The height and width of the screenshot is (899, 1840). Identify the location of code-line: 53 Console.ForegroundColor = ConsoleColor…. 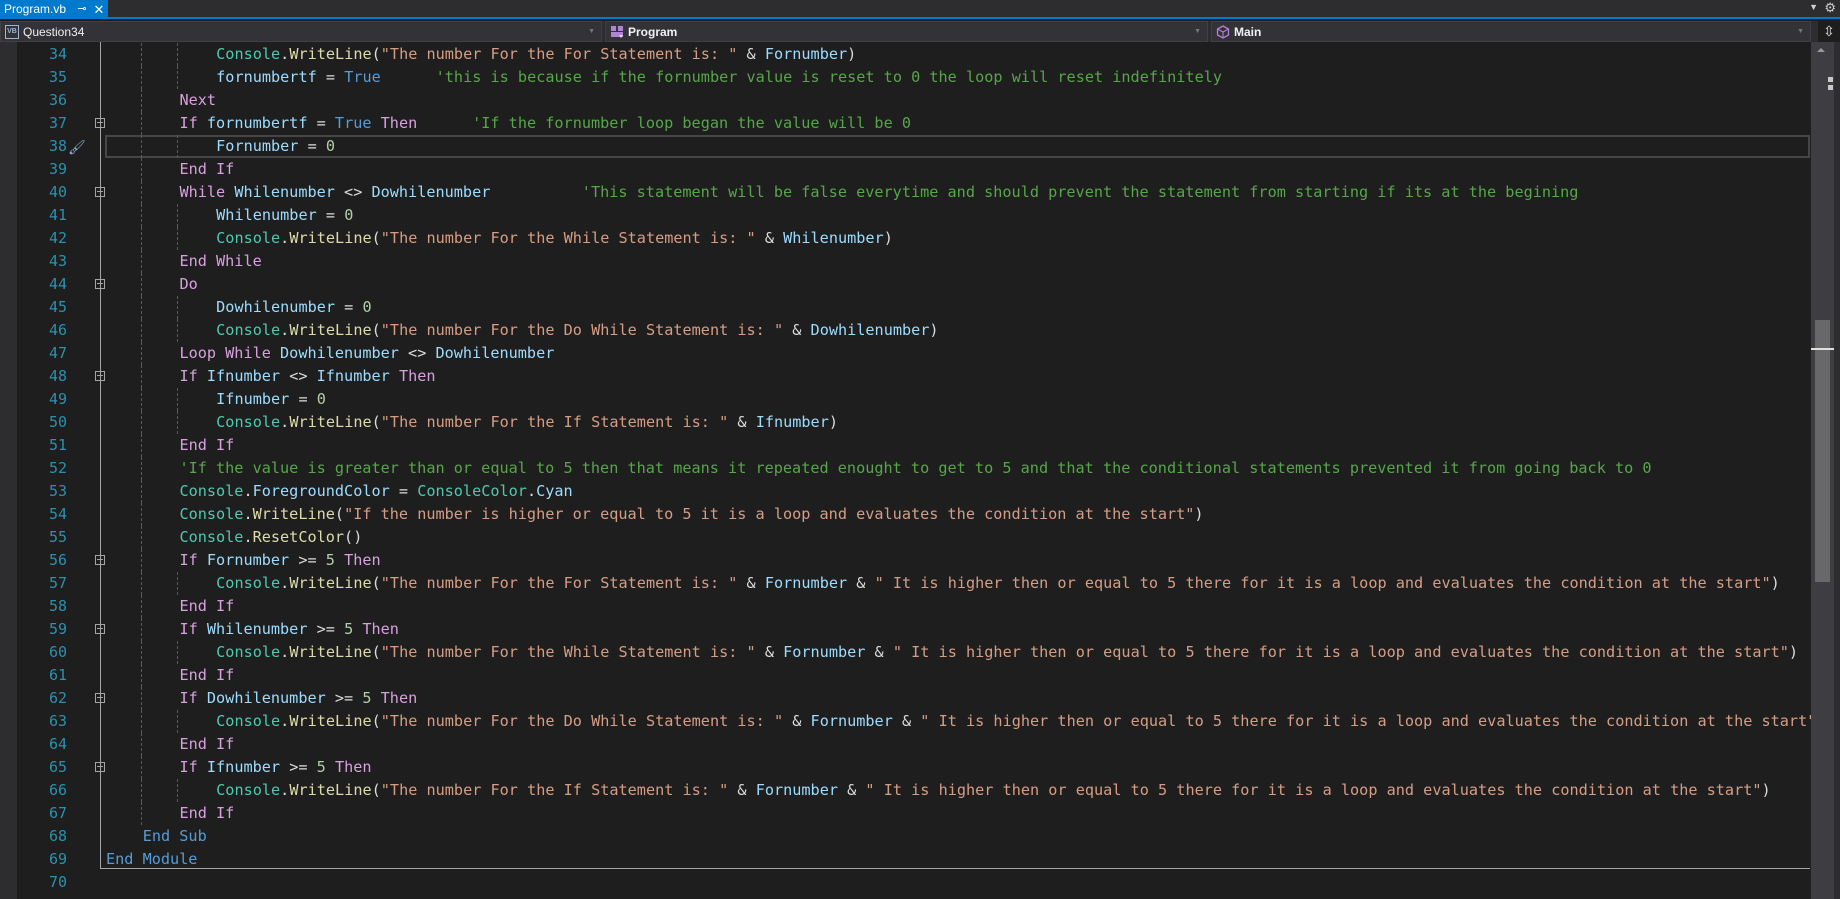
(906, 491).